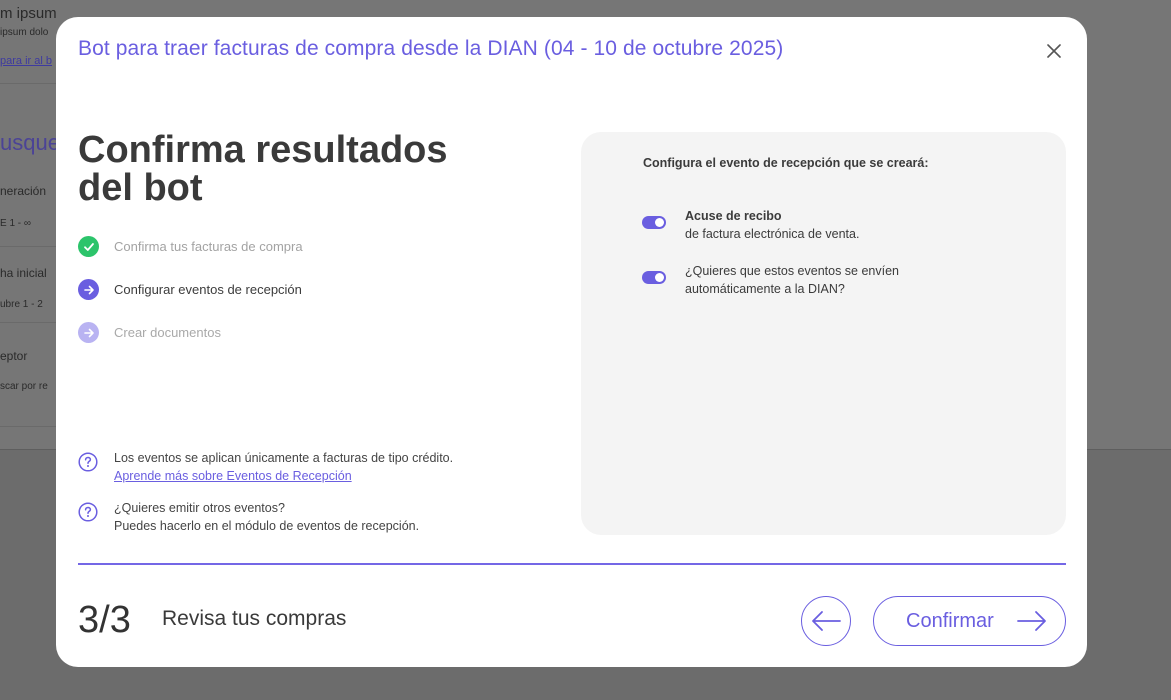 The height and width of the screenshot is (700, 1171). I want to click on auto-send-toggle, so click(654, 277).